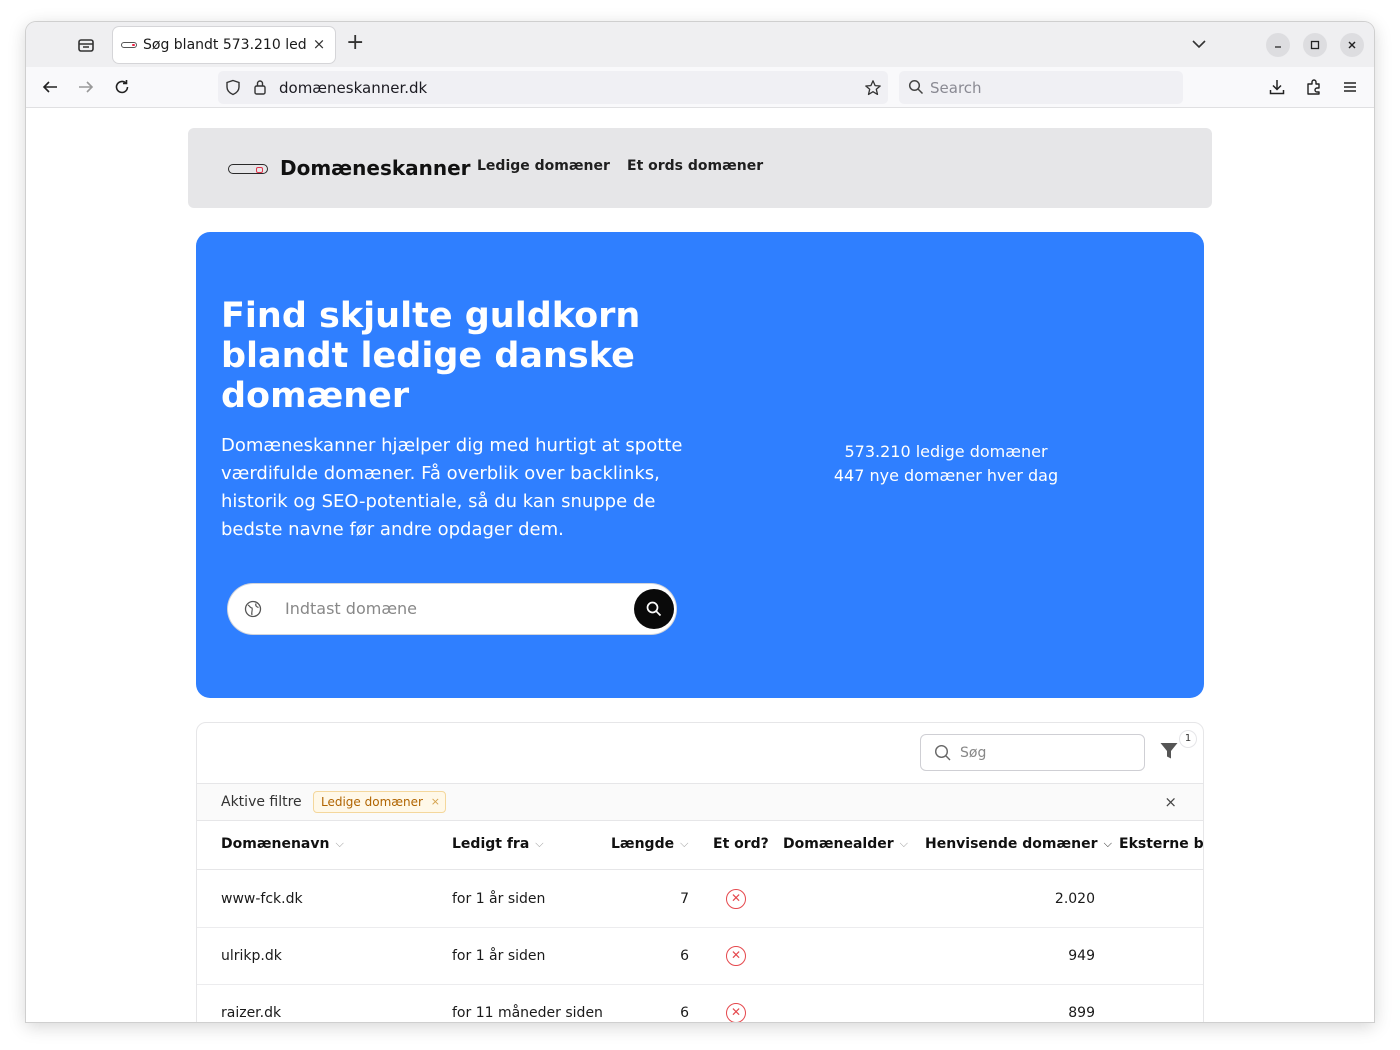 The height and width of the screenshot is (1050, 1400). What do you see at coordinates (700, 44) in the screenshot?
I see `tab-strip: Søg blandt 573.210 ledige domæner × +` at bounding box center [700, 44].